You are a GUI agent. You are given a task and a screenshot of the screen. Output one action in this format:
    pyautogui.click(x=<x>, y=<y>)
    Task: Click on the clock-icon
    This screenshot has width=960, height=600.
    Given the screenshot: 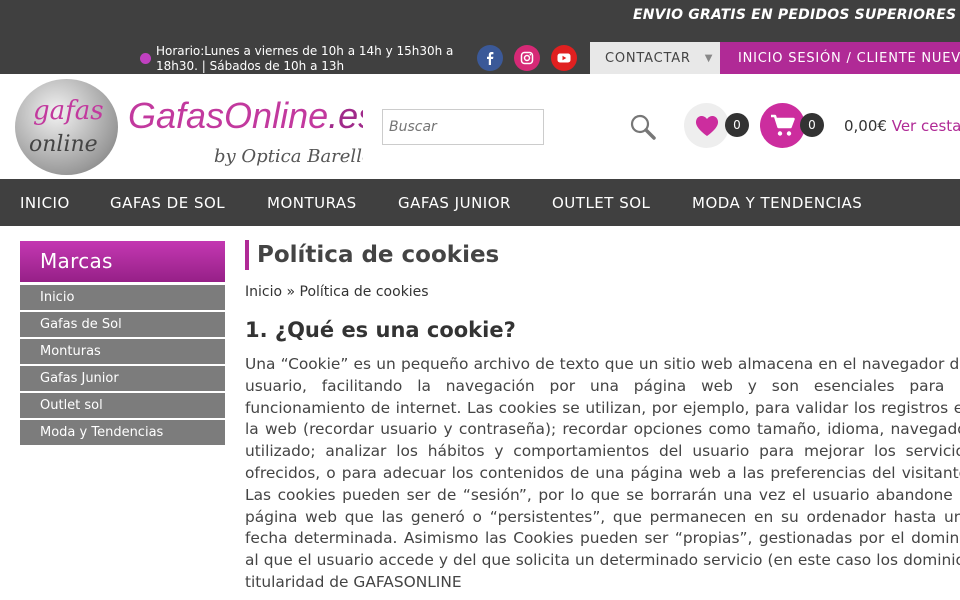 What is the action you would take?
    pyautogui.click(x=145, y=58)
    